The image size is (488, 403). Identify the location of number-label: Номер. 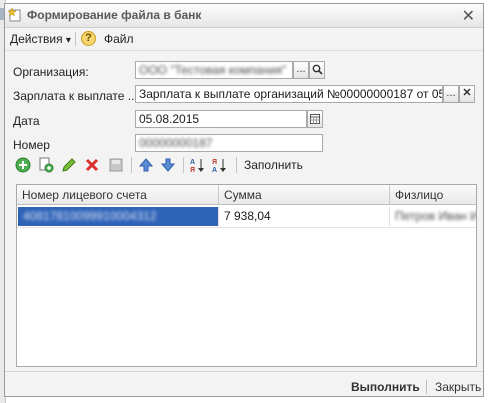
(31, 145).